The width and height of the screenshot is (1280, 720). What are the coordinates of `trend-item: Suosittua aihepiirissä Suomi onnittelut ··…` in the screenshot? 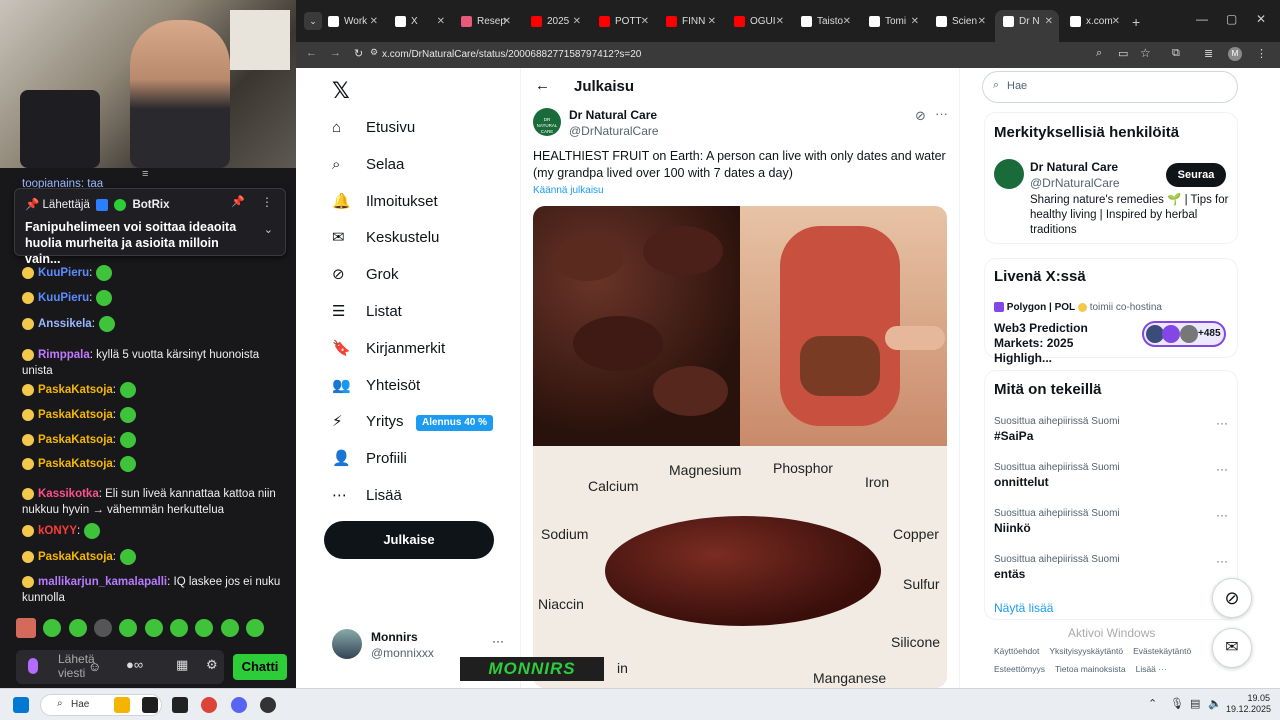 It's located at (1114, 475).